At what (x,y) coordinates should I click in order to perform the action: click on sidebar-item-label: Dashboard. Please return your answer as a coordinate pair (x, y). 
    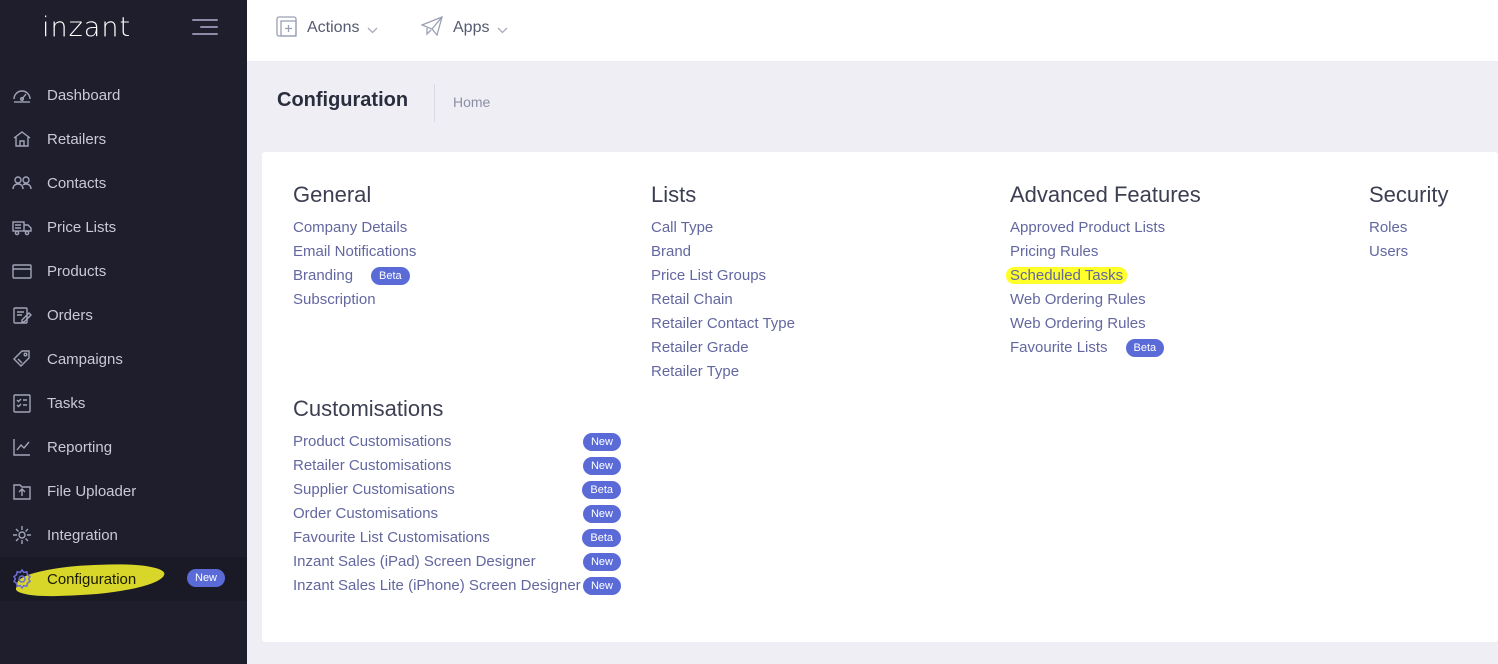
    Looking at the image, I should click on (84, 95).